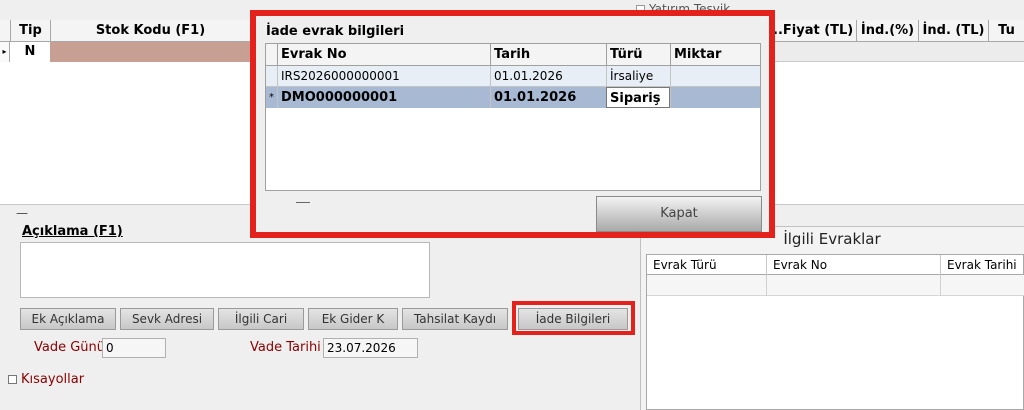  What do you see at coordinates (303, 202) in the screenshot?
I see `collapse-dash-icon` at bounding box center [303, 202].